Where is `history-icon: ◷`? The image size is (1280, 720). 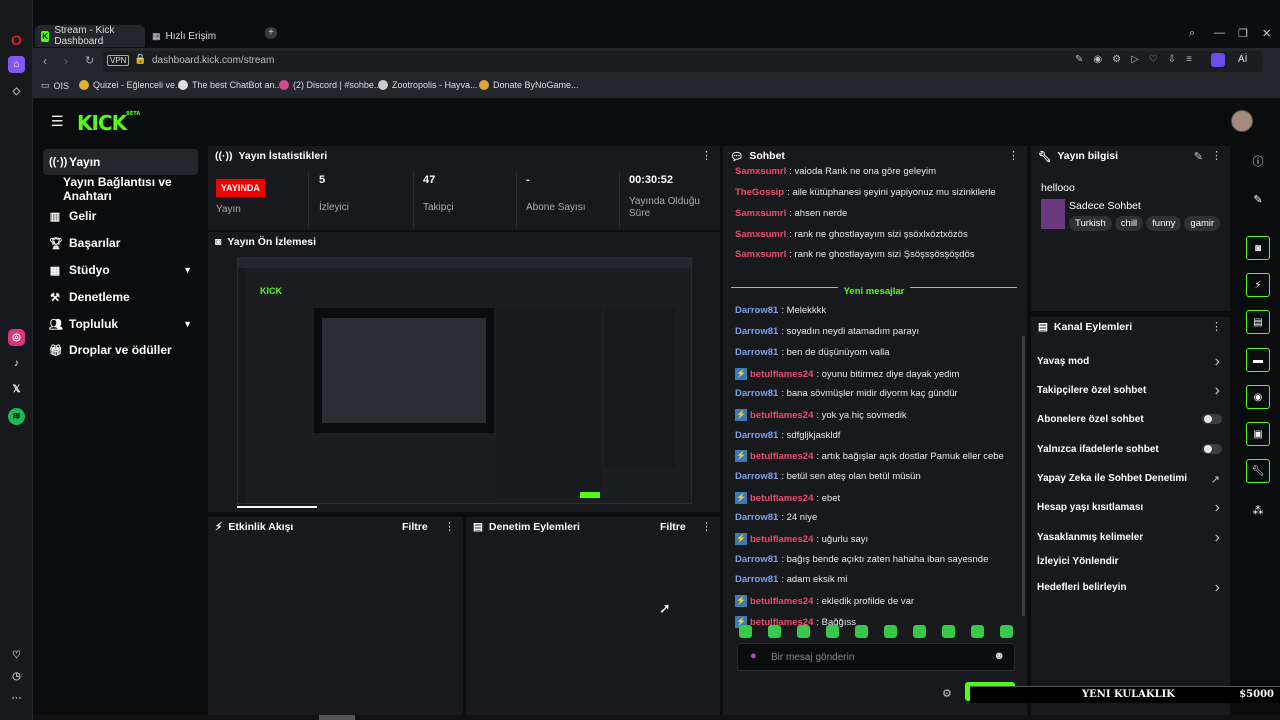 history-icon: ◷ is located at coordinates (16, 676).